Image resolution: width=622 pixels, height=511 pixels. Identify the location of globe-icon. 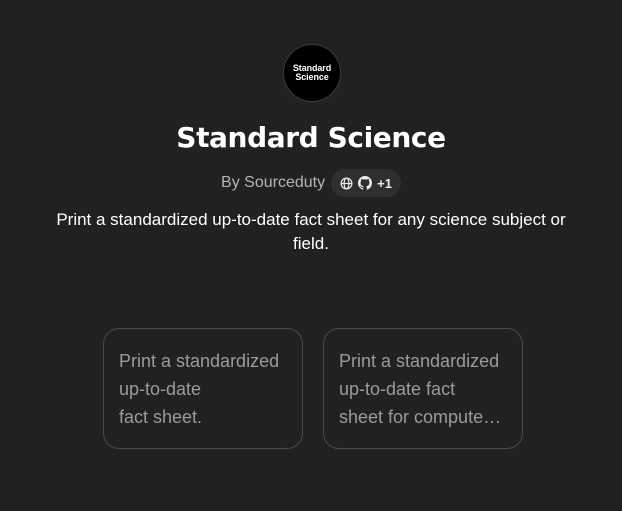
(346, 183).